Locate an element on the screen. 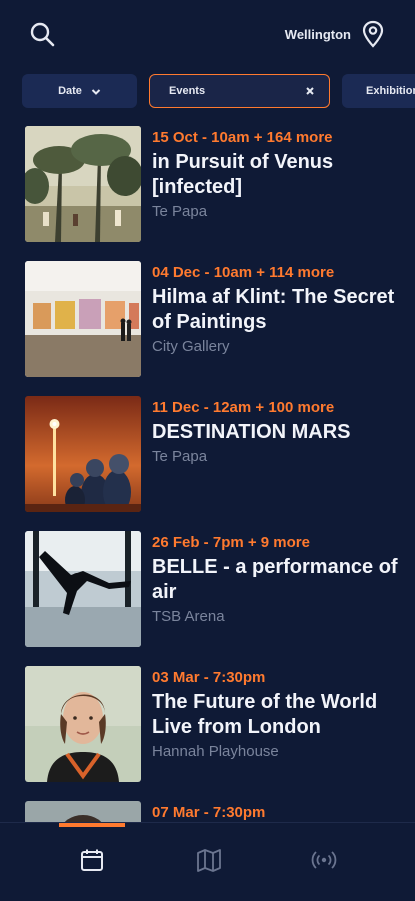  event-venue: Hannah Playhouse is located at coordinates (215, 751).